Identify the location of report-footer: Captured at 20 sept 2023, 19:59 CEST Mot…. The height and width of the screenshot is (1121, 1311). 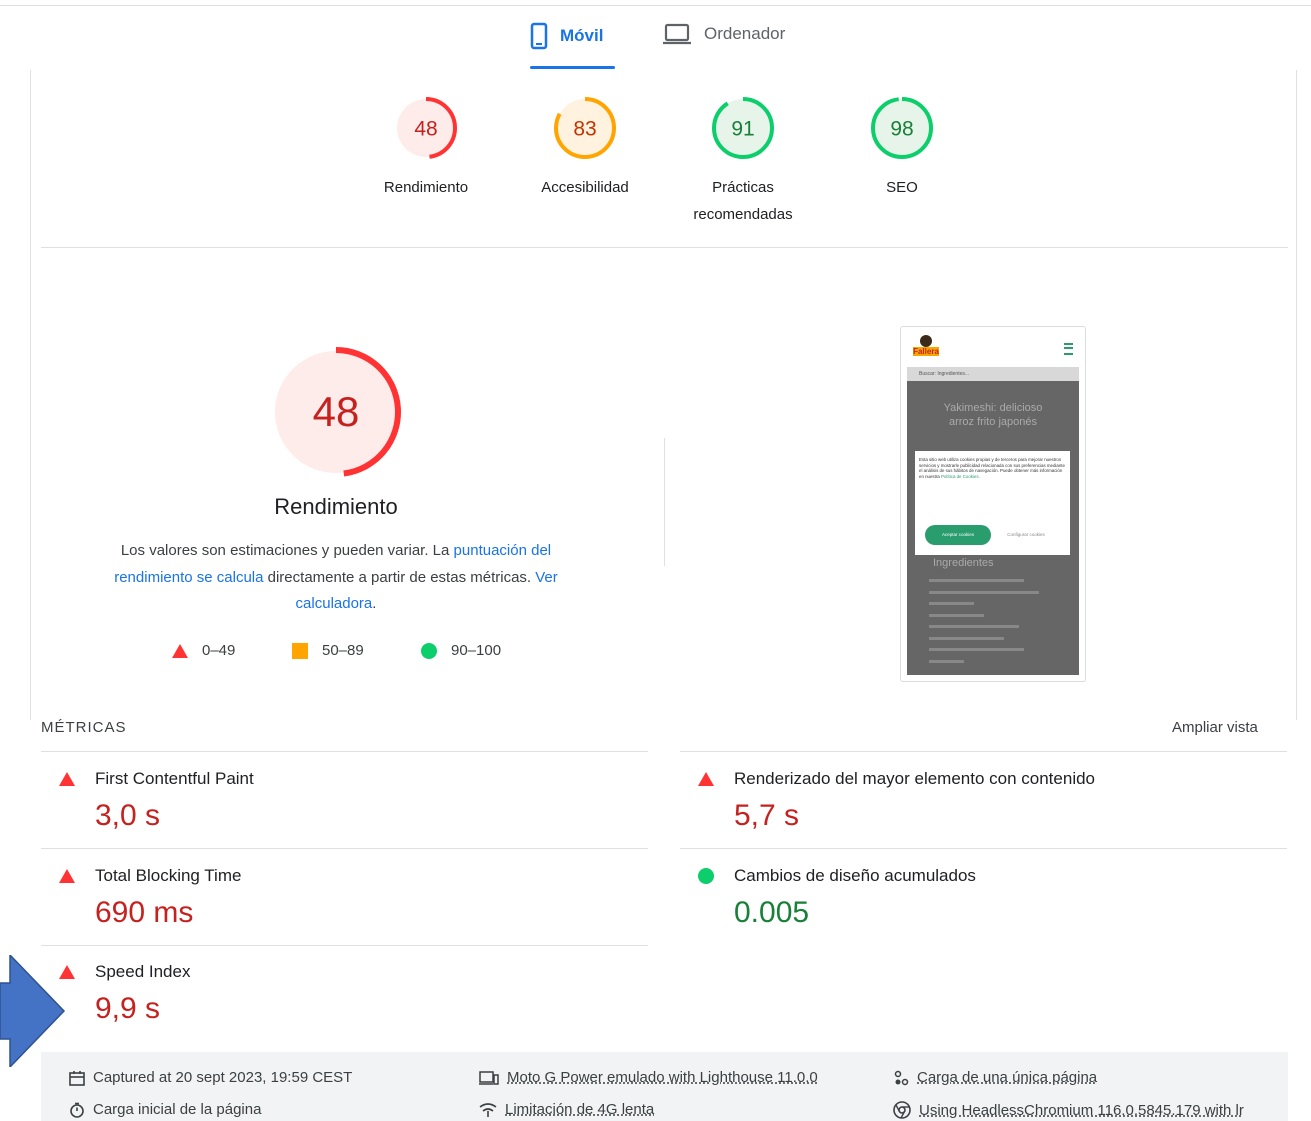
(664, 1086).